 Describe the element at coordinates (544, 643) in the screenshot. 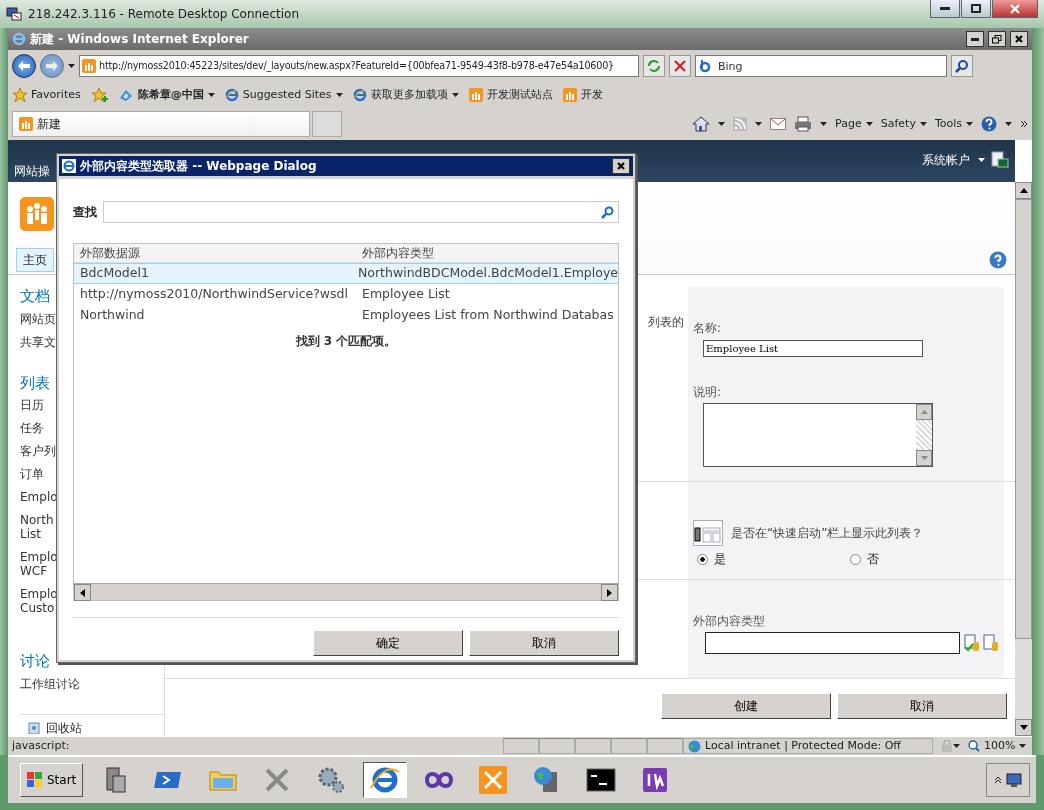

I see `dialog-button: 取消` at that location.